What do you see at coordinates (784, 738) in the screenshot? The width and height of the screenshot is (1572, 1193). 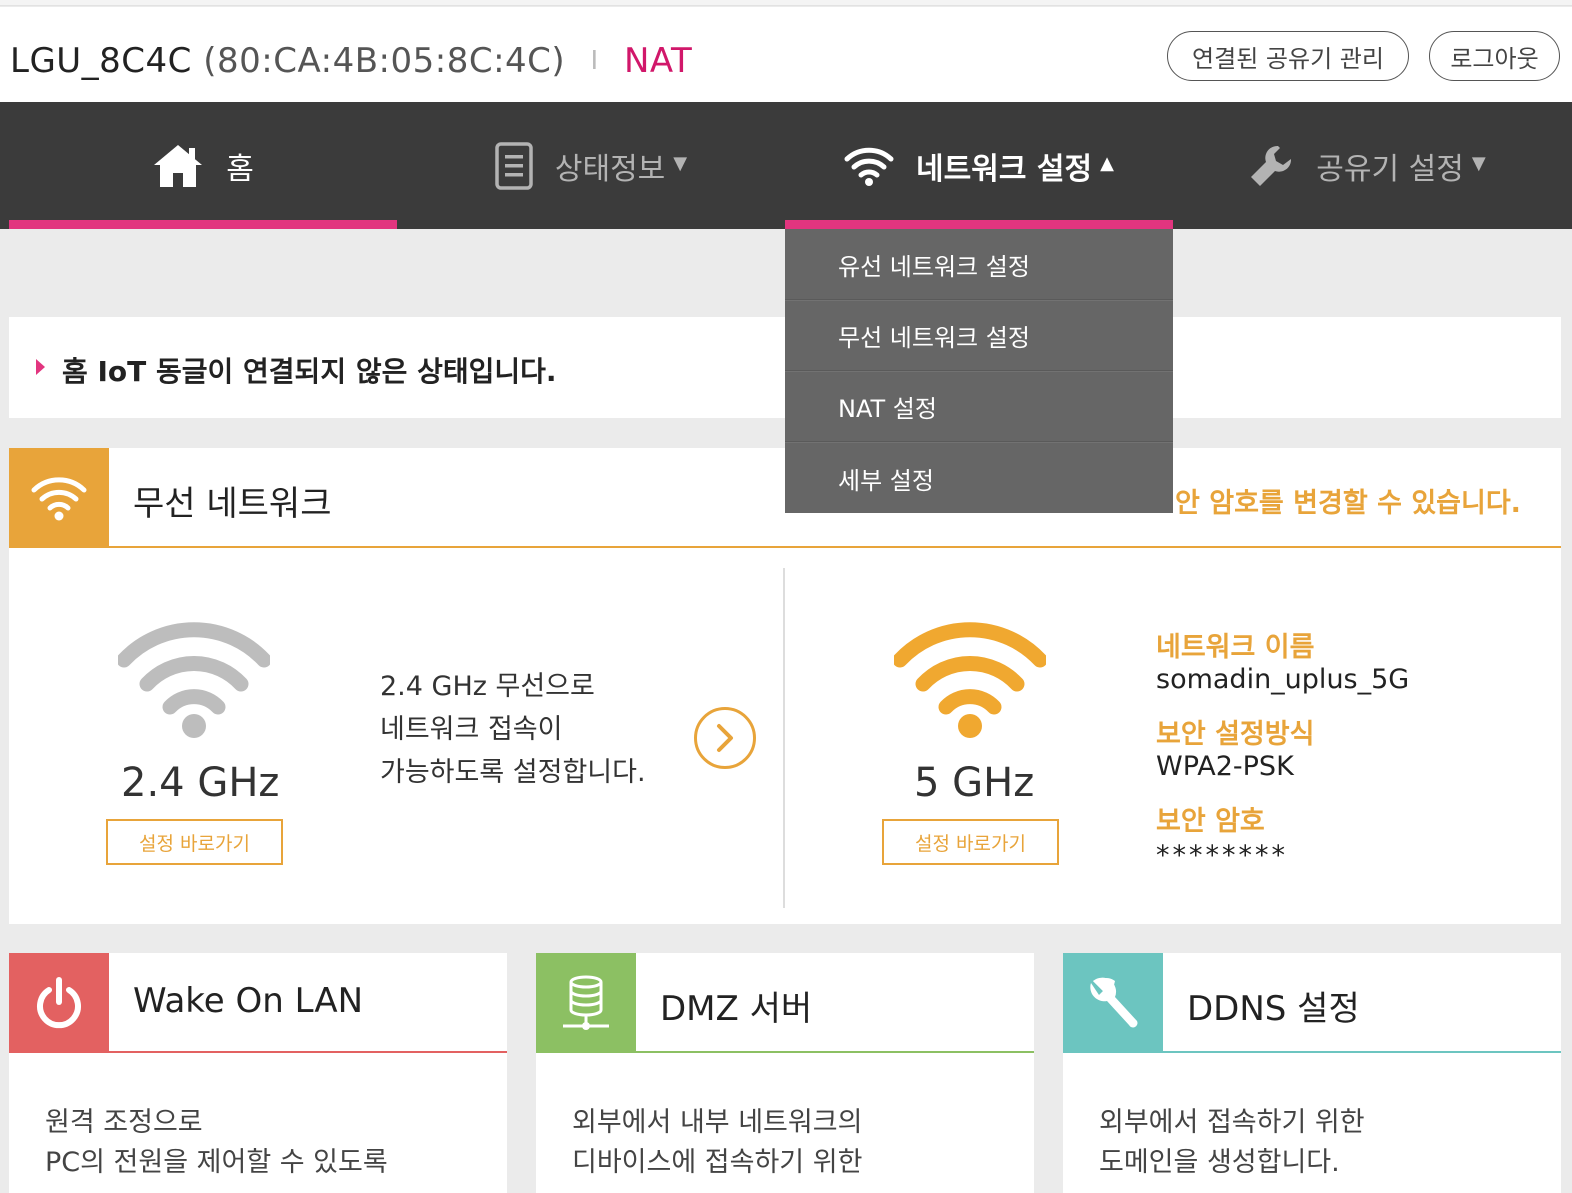 I see `band-divider` at bounding box center [784, 738].